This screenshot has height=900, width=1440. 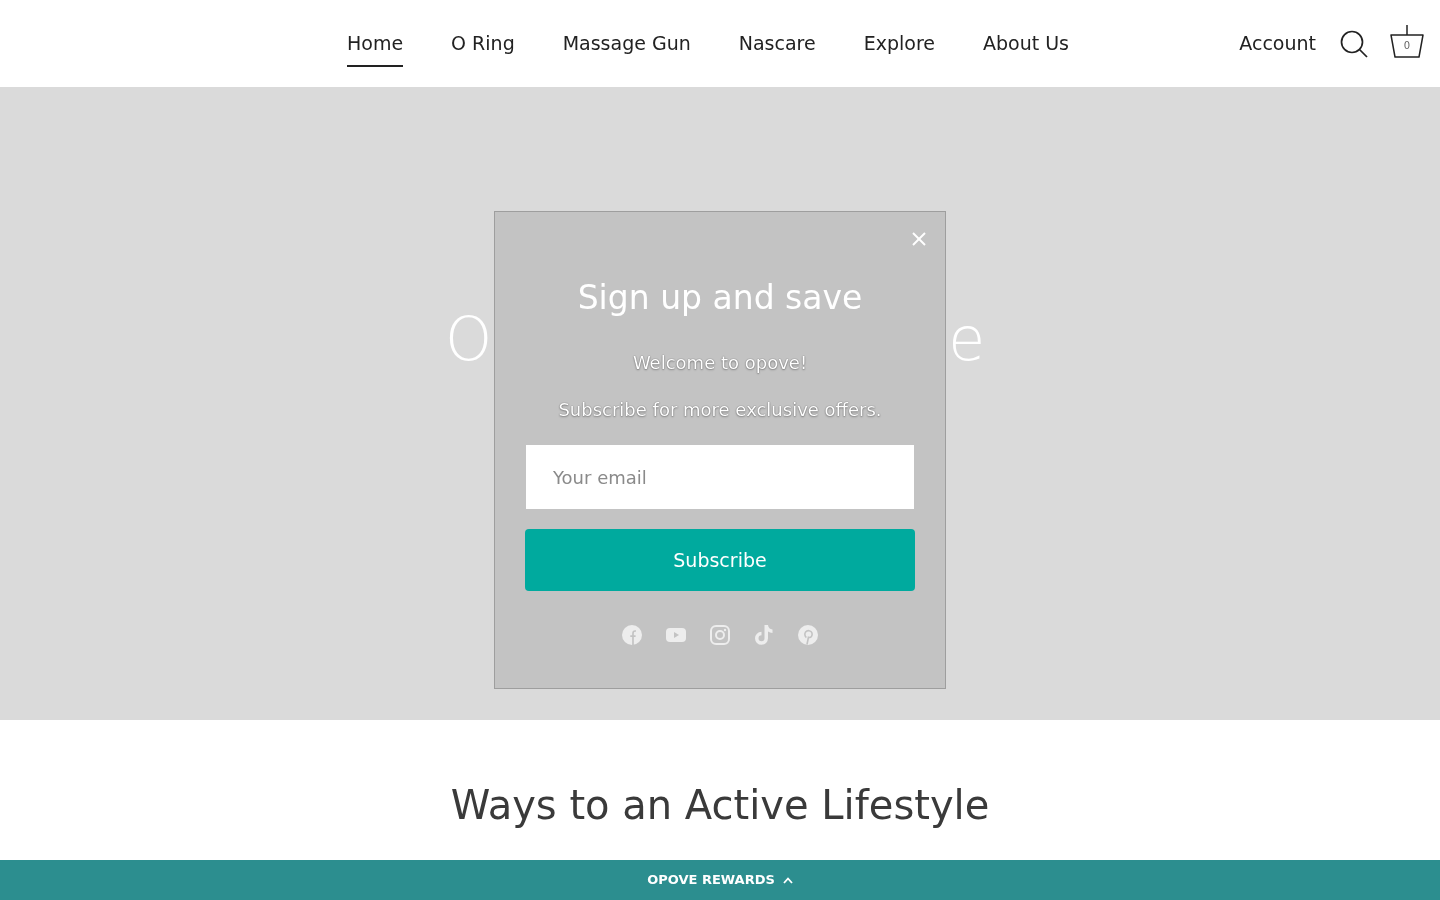 What do you see at coordinates (1354, 43) in the screenshot?
I see `search-icon` at bounding box center [1354, 43].